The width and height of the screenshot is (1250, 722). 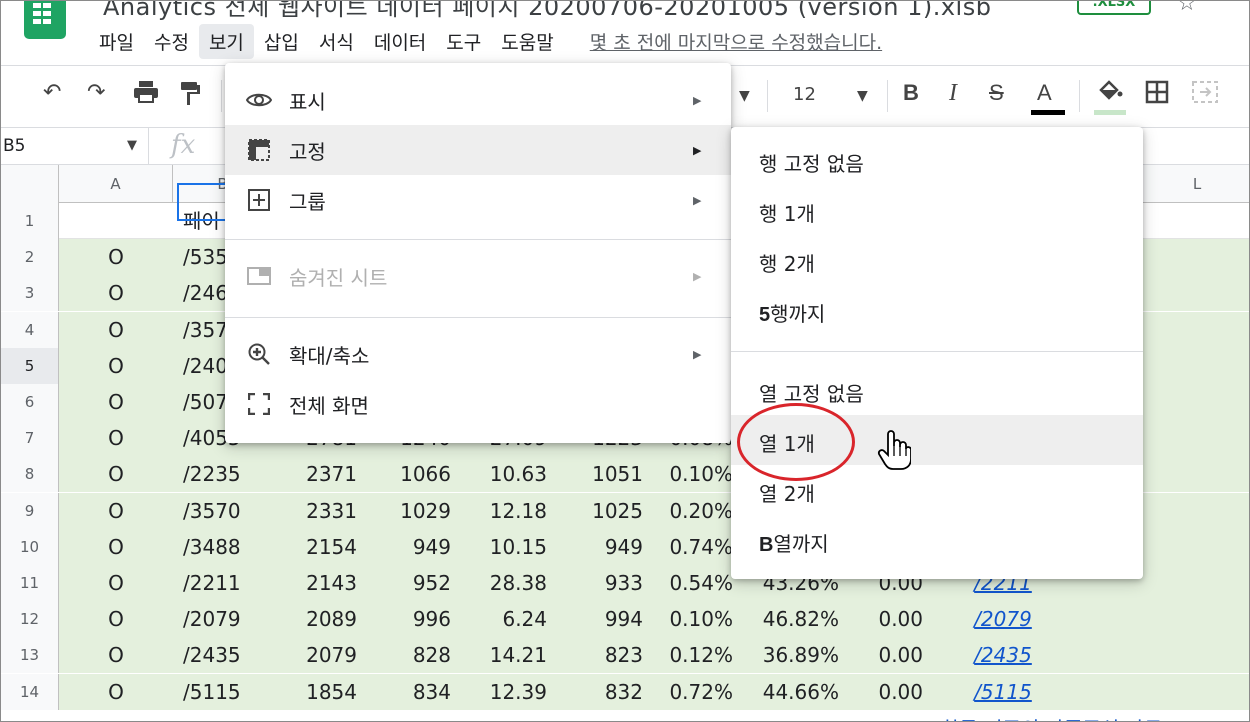 What do you see at coordinates (327, 583) in the screenshot?
I see `table-cell: 2143` at bounding box center [327, 583].